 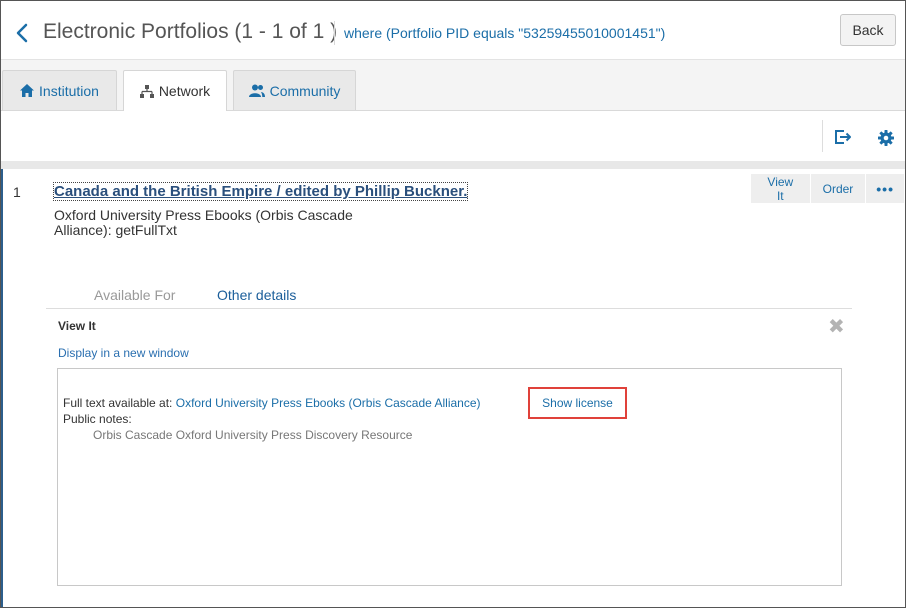 What do you see at coordinates (305, 90) in the screenshot?
I see `tab-label: Community` at bounding box center [305, 90].